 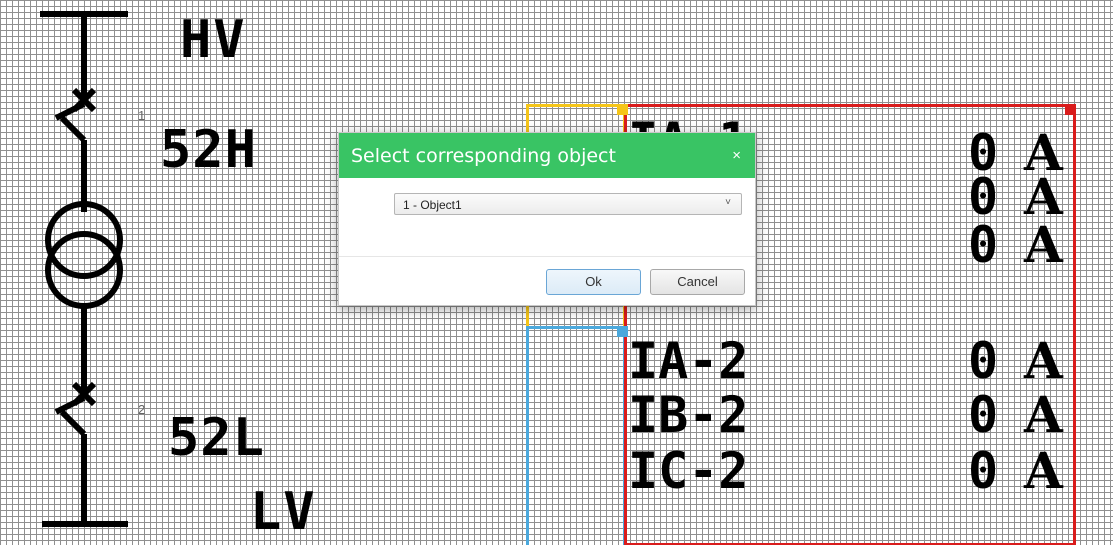 What do you see at coordinates (216, 438) in the screenshot?
I see `breaker-lv-label: 52L` at bounding box center [216, 438].